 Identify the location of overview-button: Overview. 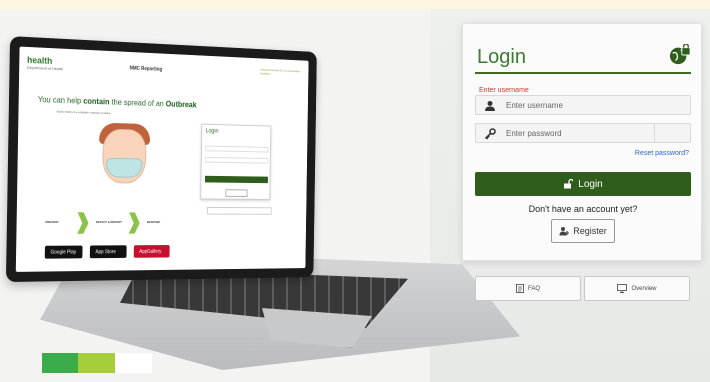
(637, 288).